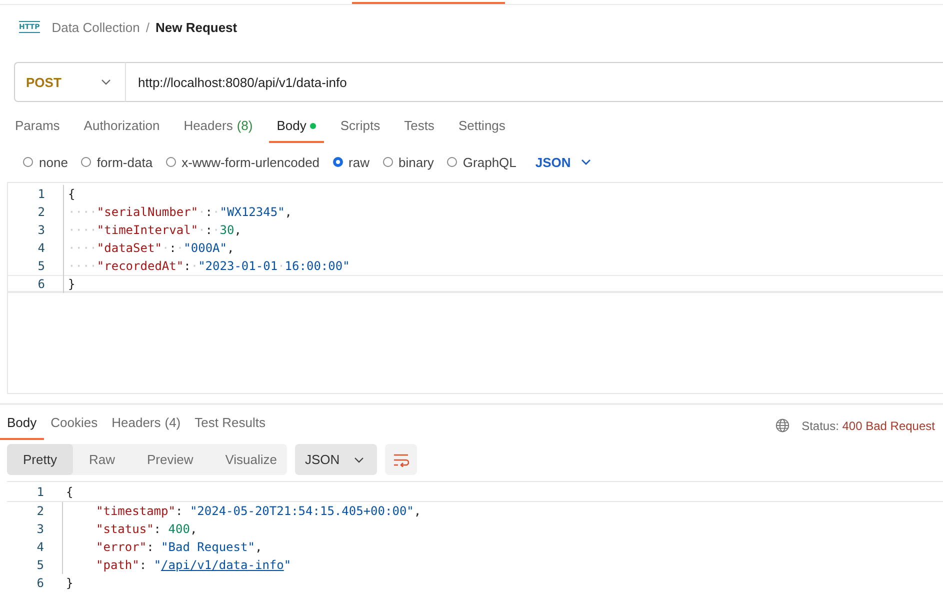 The image size is (943, 595). Describe the element at coordinates (230, 425) in the screenshot. I see `response-tab: Test Results` at that location.